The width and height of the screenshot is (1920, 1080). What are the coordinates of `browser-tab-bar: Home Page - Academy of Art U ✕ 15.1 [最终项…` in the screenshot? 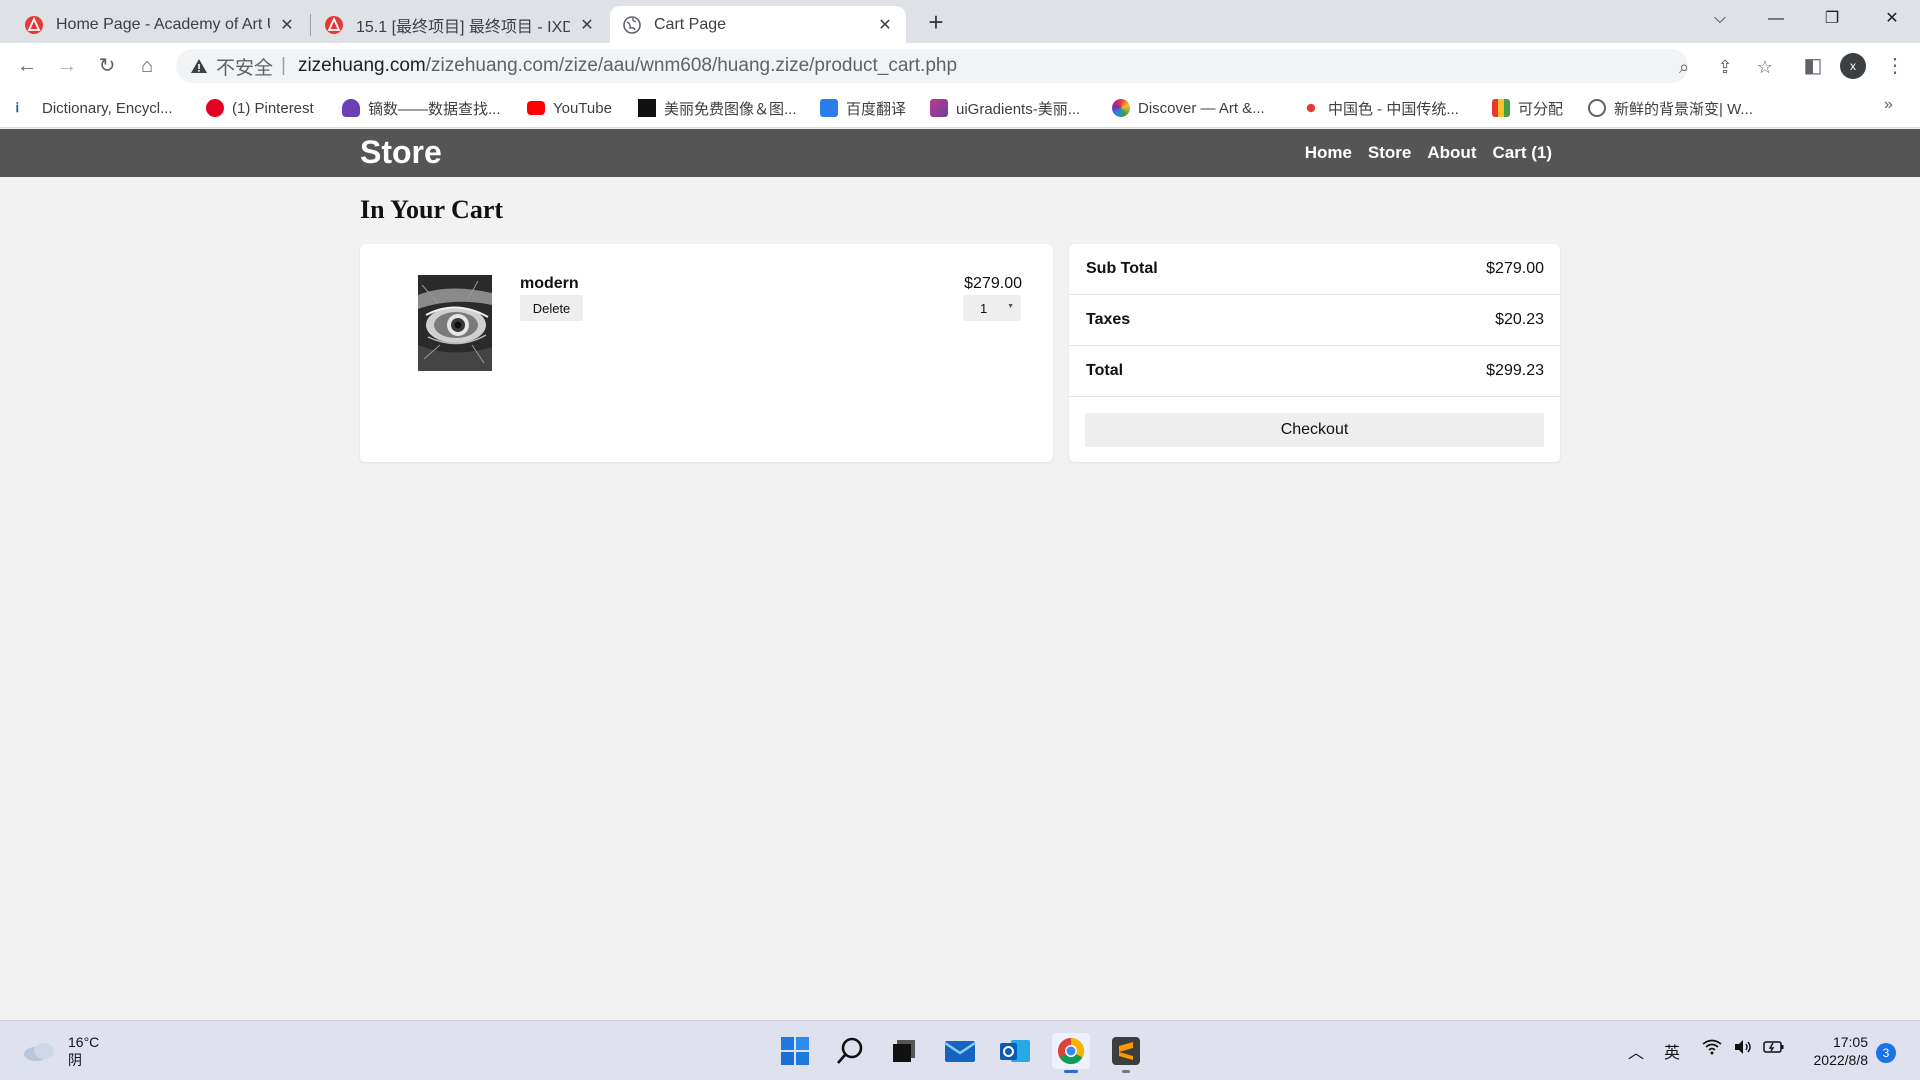 It's located at (960, 21).